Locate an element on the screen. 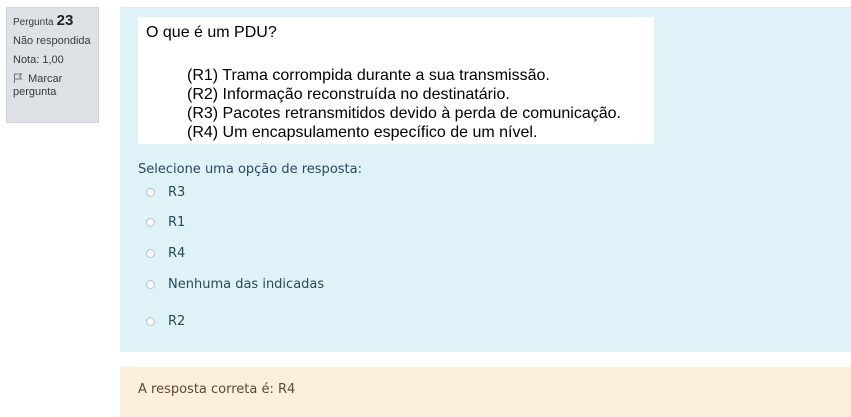 The image size is (851, 417). question-number: Pergunta 23 is located at coordinates (52, 20).